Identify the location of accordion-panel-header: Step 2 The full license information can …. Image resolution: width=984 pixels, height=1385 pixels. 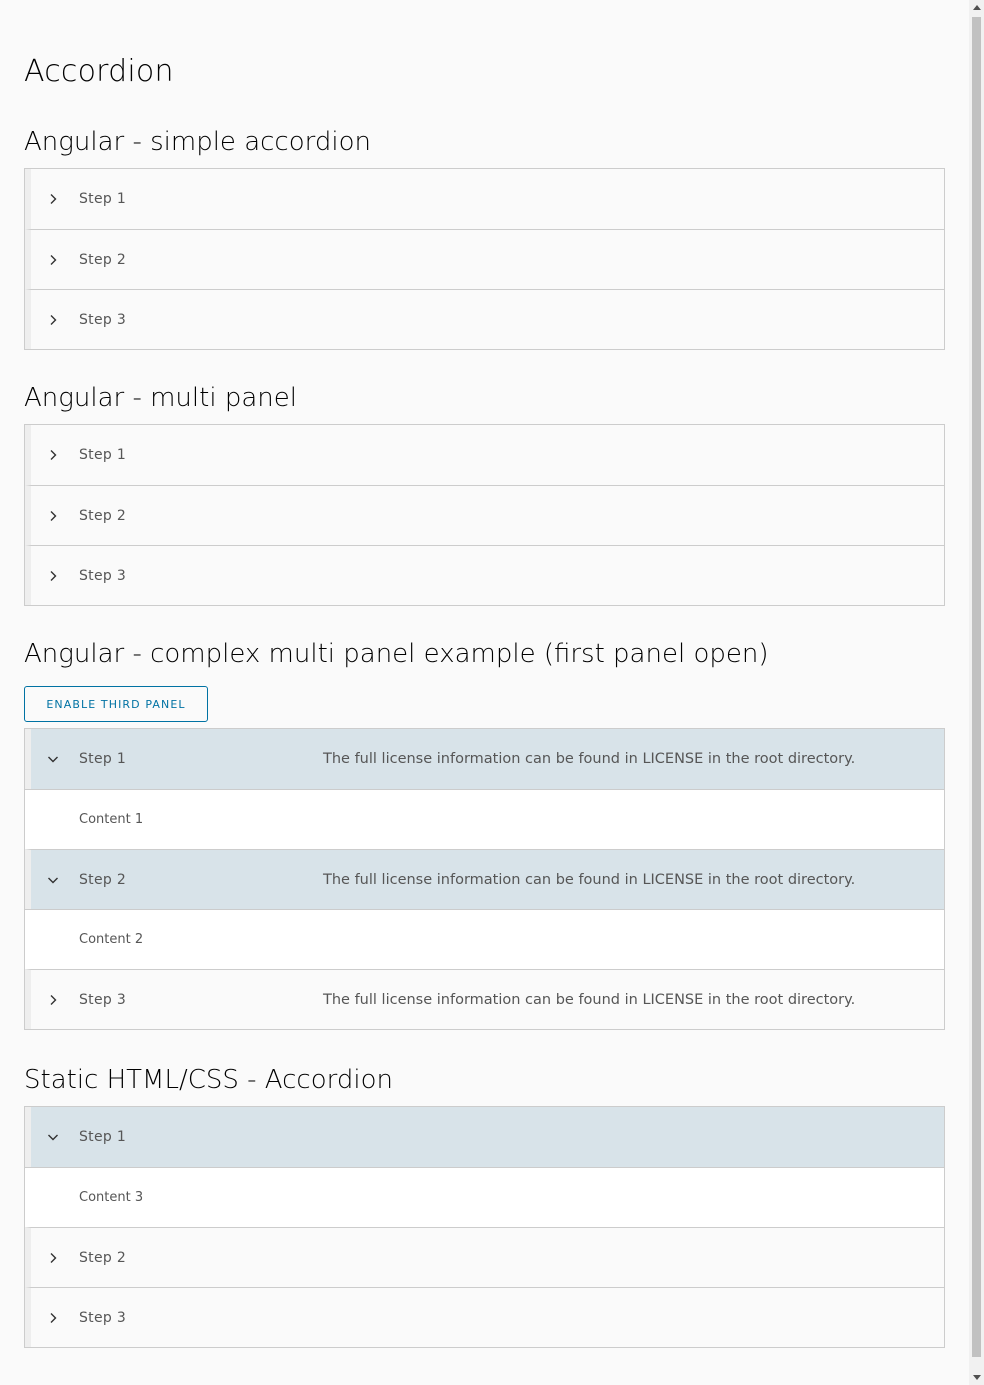
(484, 879).